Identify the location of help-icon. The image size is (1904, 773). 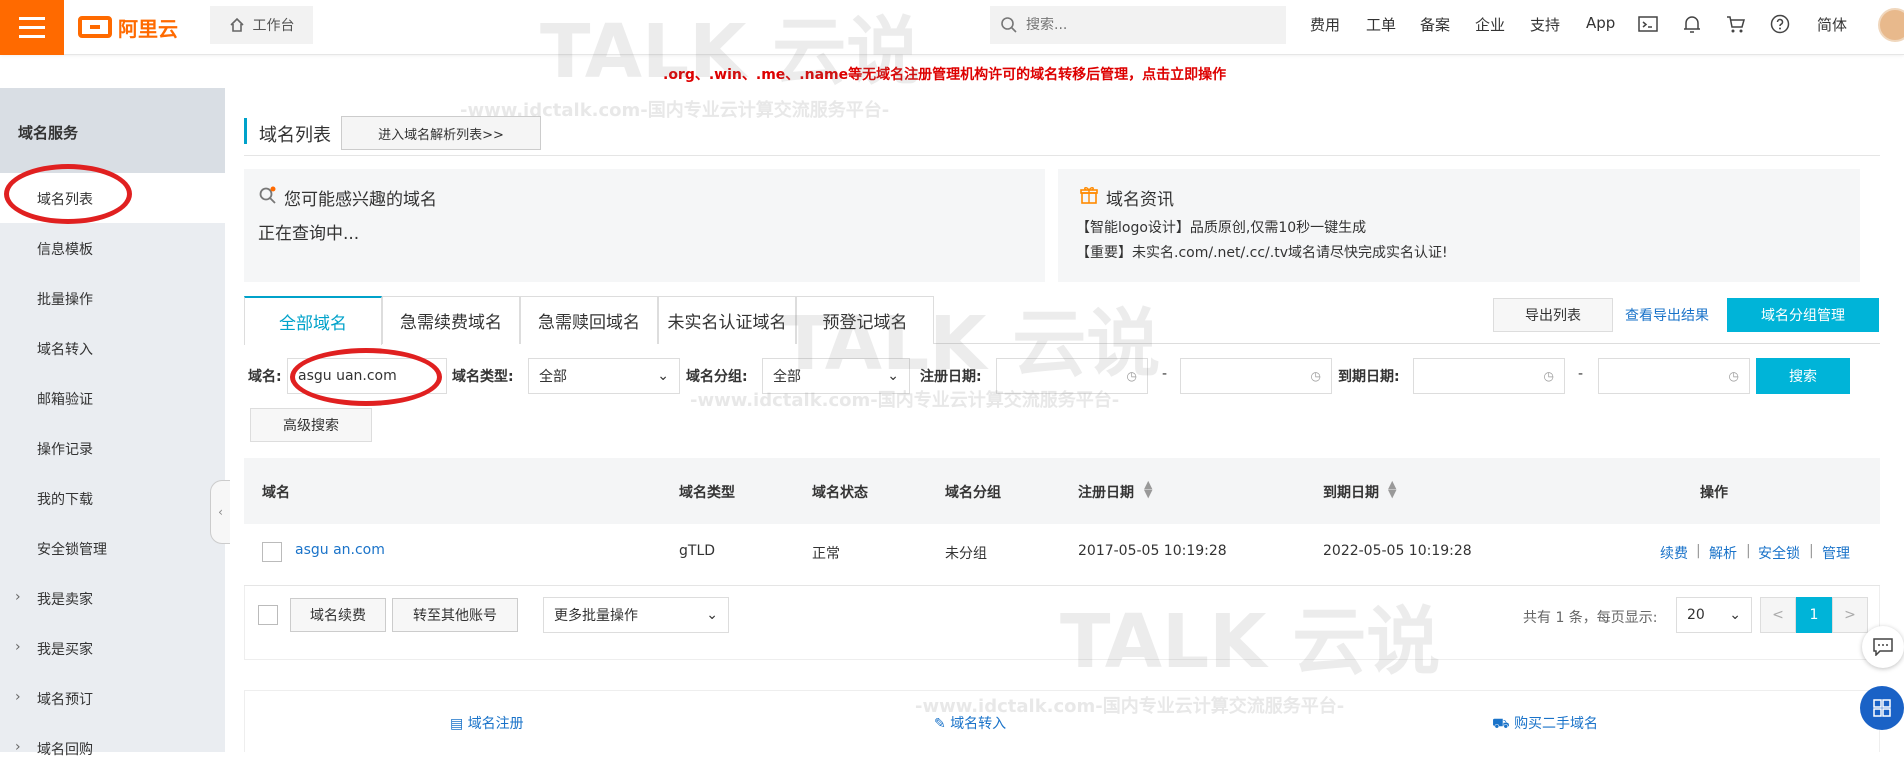
(1780, 24).